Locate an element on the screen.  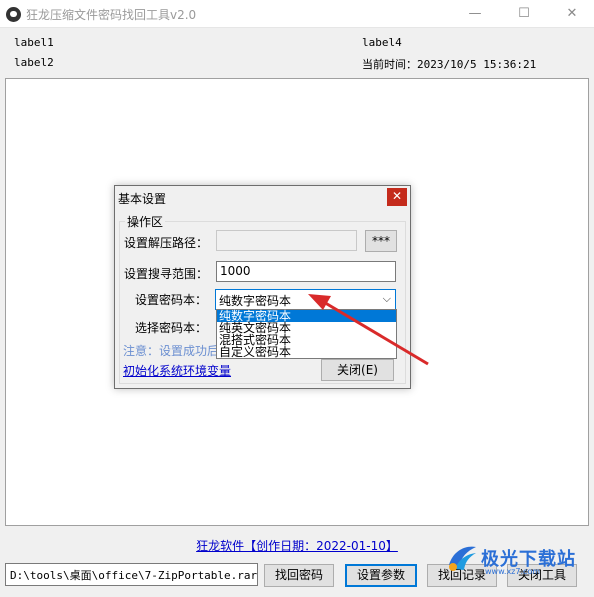
init-env-link: 初始化系统环境变量 is located at coordinates (177, 370).